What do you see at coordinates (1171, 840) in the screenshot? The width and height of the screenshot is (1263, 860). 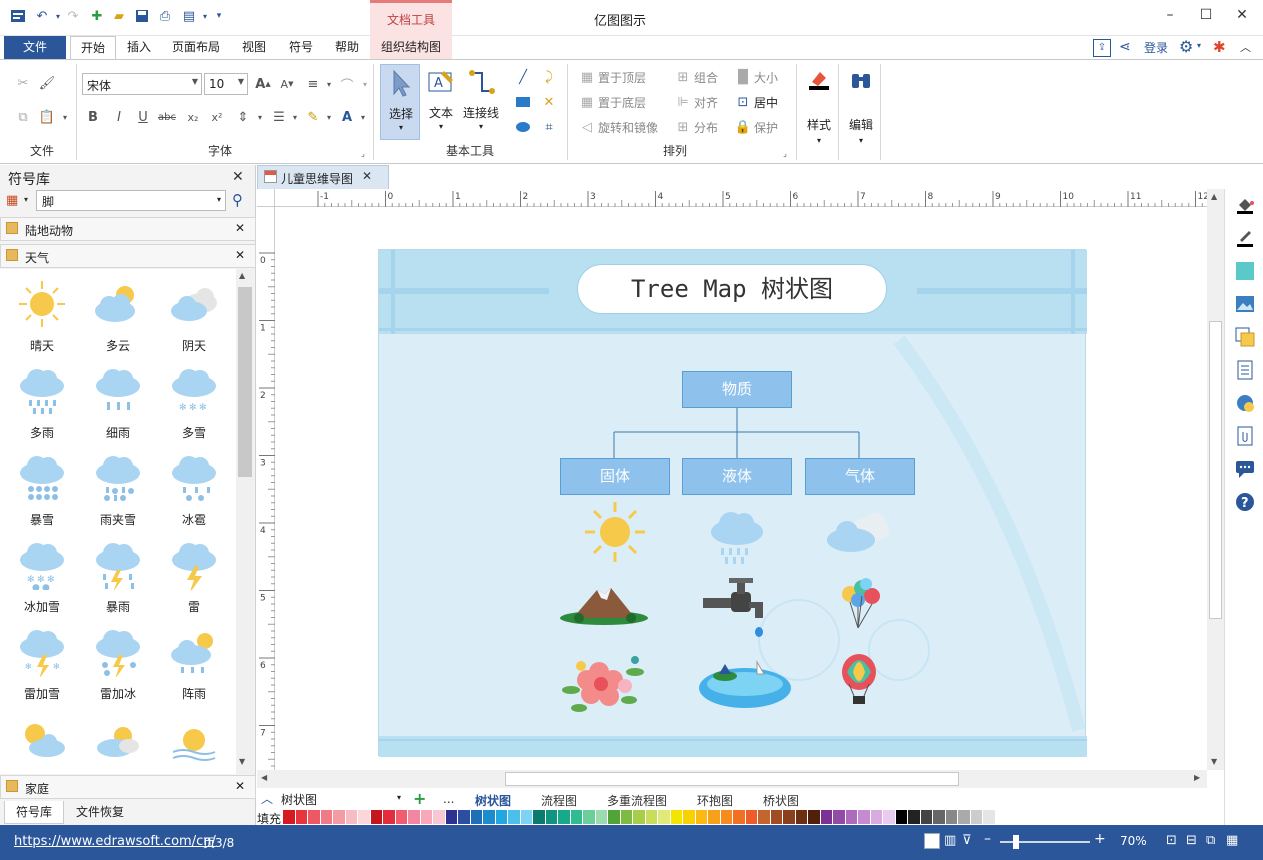 I see `fit-page-icon: ⊡` at bounding box center [1171, 840].